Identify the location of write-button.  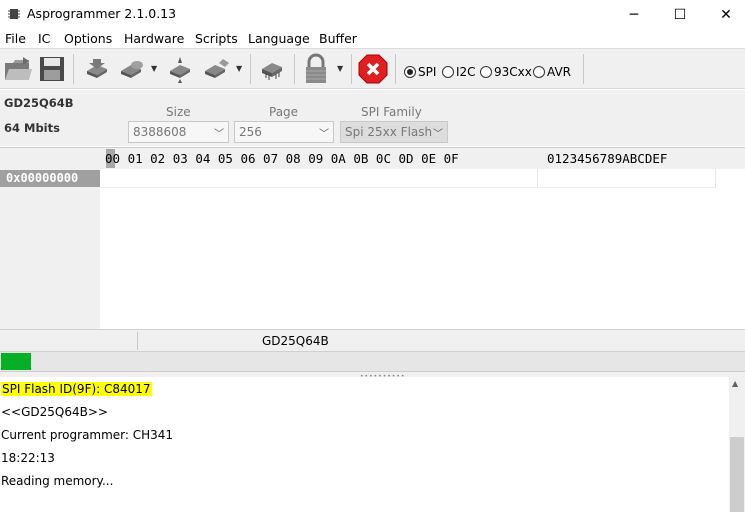
(131, 69).